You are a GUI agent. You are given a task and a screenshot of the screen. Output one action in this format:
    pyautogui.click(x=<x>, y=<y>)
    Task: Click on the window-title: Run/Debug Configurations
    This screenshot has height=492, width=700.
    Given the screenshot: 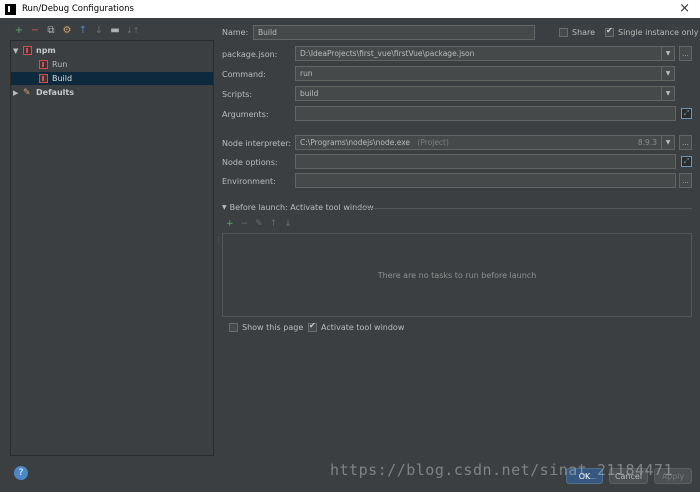 What is the action you would take?
    pyautogui.click(x=78, y=9)
    